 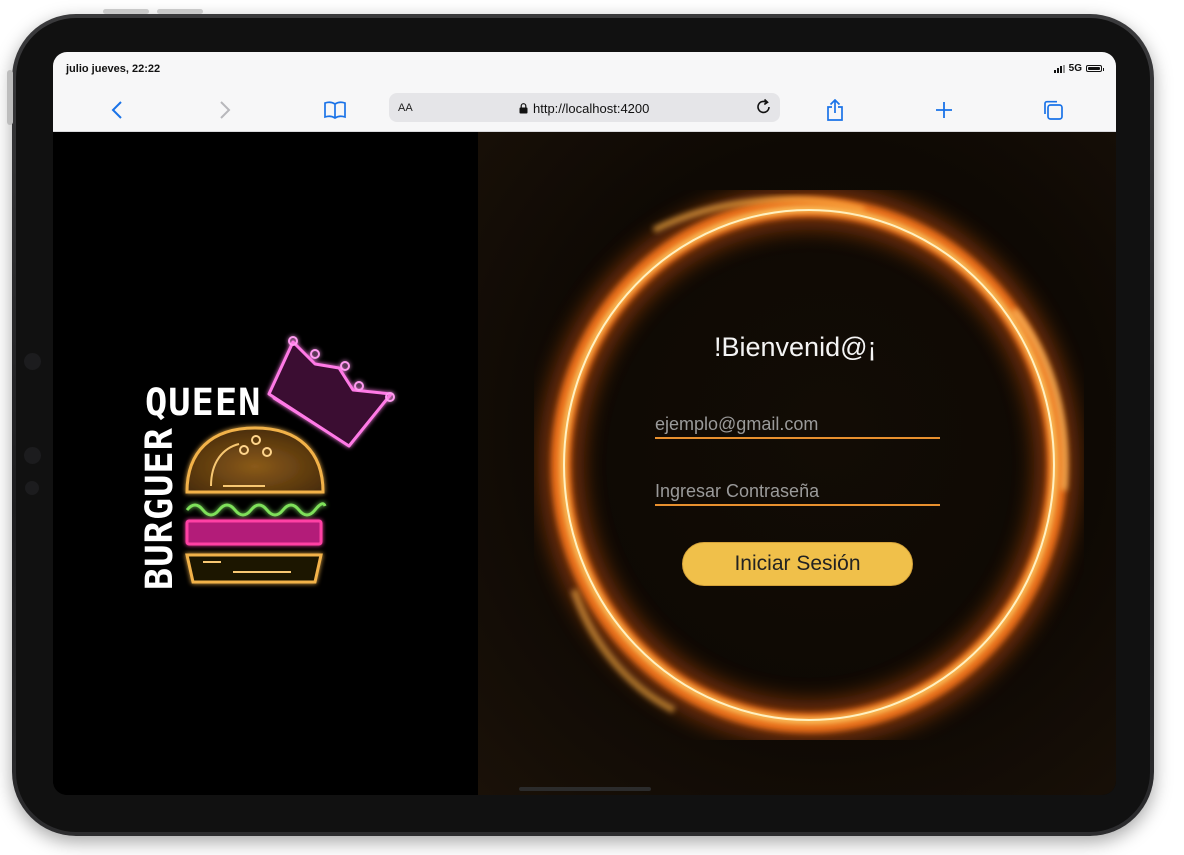 I want to click on new-tab-icon, so click(x=944, y=110).